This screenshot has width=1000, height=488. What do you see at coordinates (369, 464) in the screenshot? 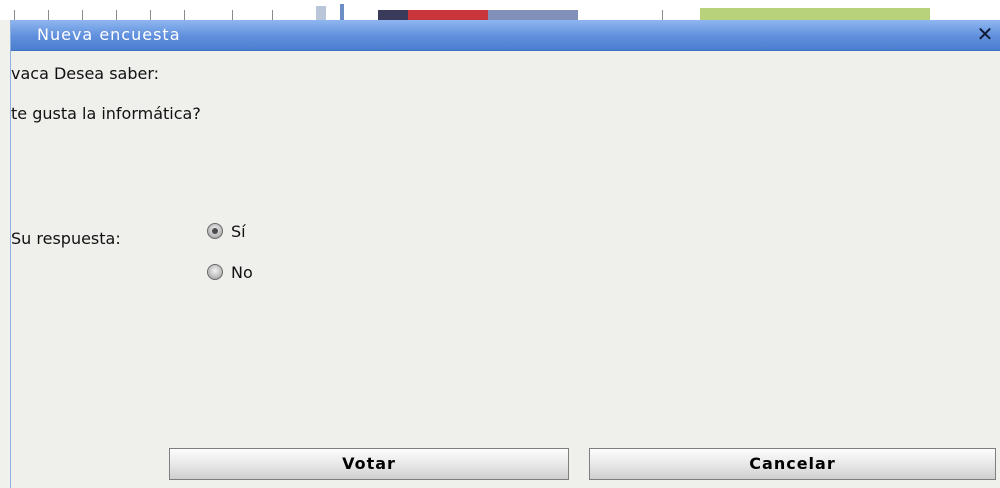
I see `vote-button: Votar` at bounding box center [369, 464].